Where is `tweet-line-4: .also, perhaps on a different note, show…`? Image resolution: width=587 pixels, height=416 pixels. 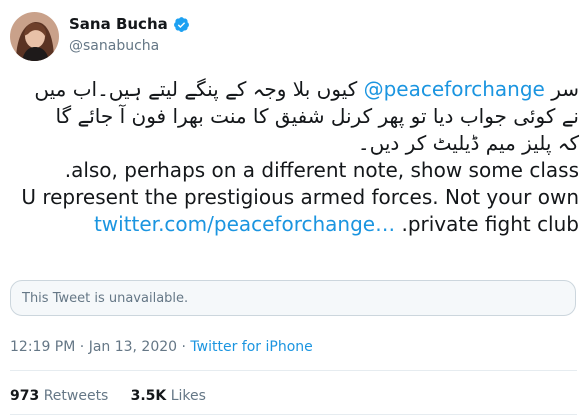
tweet-line-4: .also, perhaps on a different note, show… is located at coordinates (293, 170).